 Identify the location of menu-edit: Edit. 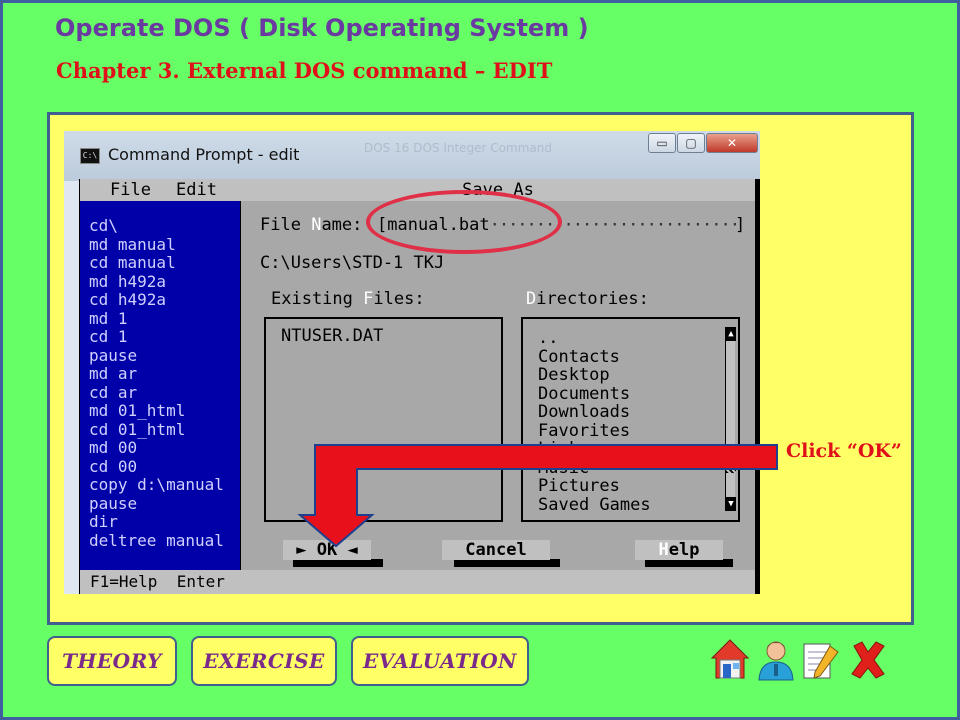
(196, 190).